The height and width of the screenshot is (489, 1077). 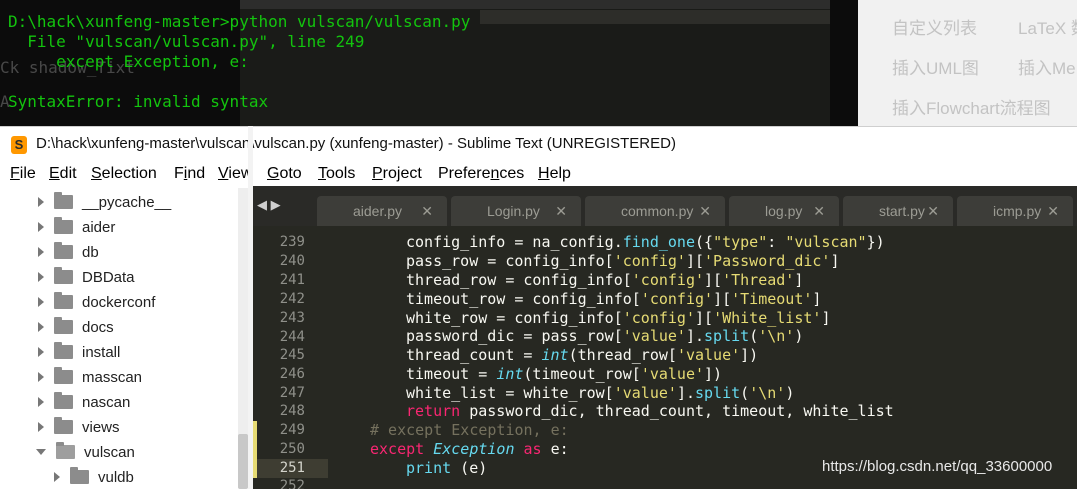 I want to click on tab-log: log.py ✕, so click(x=784, y=211).